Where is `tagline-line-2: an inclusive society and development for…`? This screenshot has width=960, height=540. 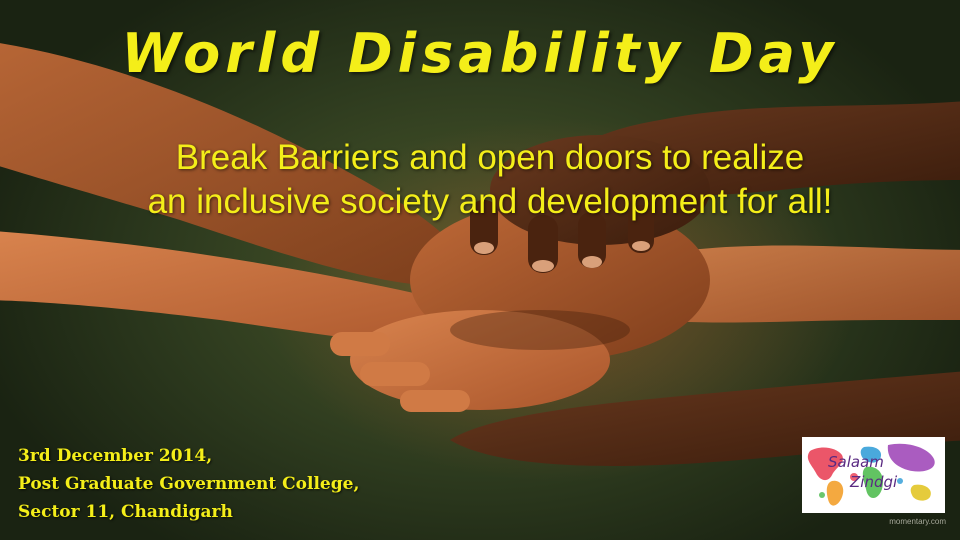 tagline-line-2: an inclusive society and development for… is located at coordinates (490, 201).